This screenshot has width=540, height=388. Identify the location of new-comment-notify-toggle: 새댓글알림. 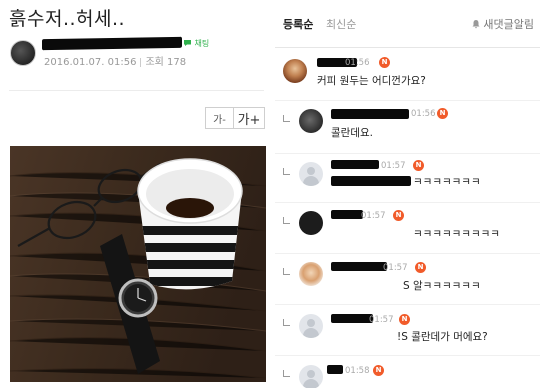
(502, 24).